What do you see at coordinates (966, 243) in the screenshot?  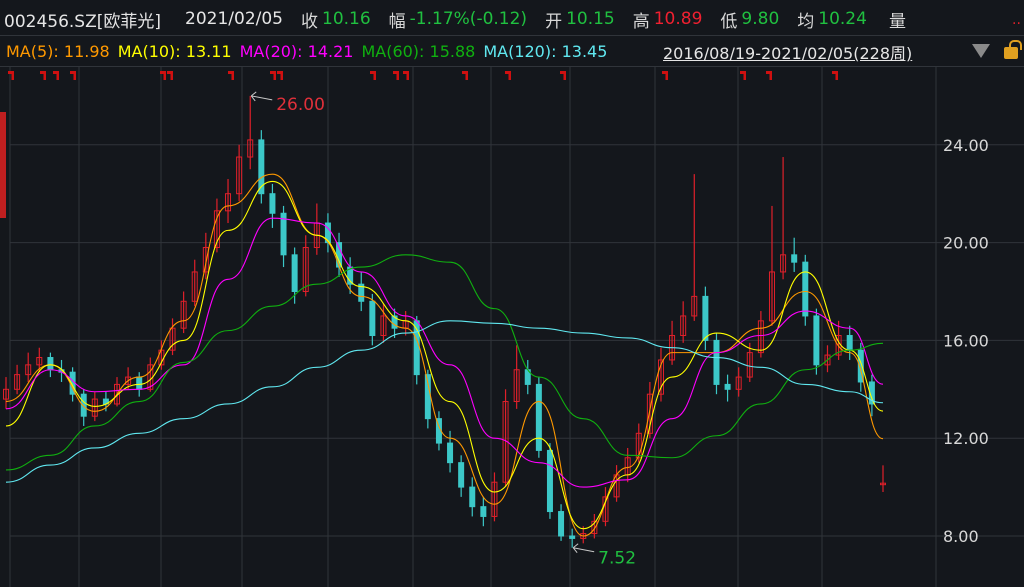 I see `y-tick-label: 20.00` at bounding box center [966, 243].